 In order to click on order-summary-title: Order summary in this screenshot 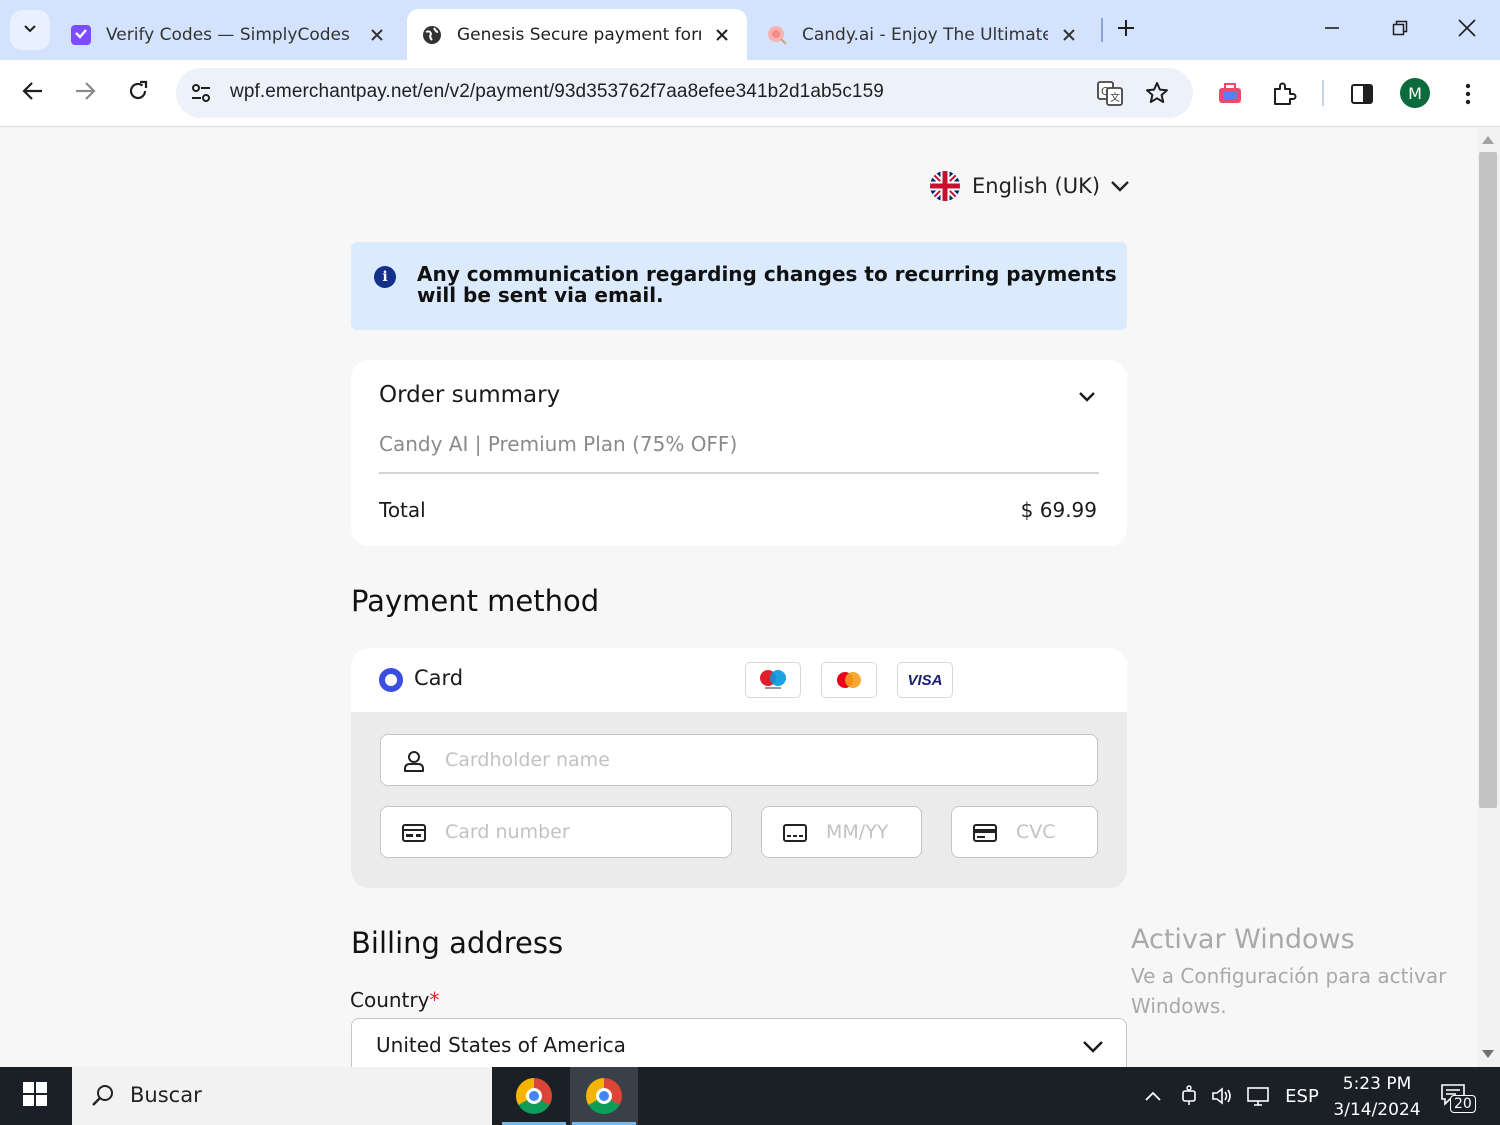, I will do `click(470, 395)`.